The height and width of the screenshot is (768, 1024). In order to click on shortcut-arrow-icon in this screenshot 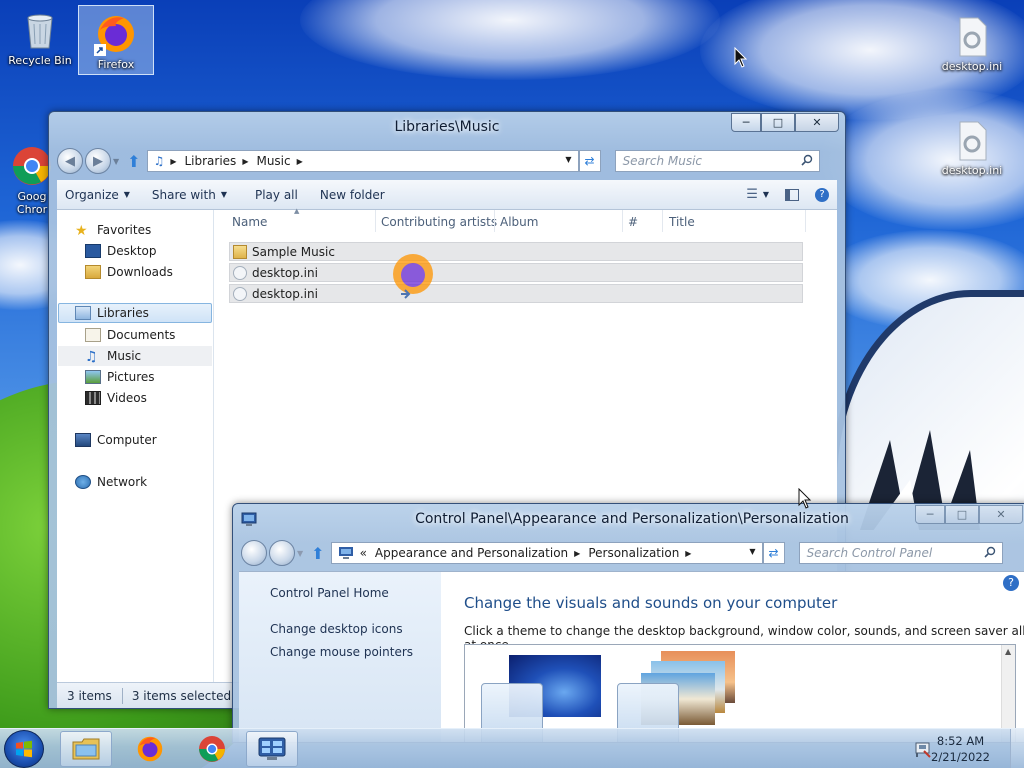, I will do `click(100, 50)`.